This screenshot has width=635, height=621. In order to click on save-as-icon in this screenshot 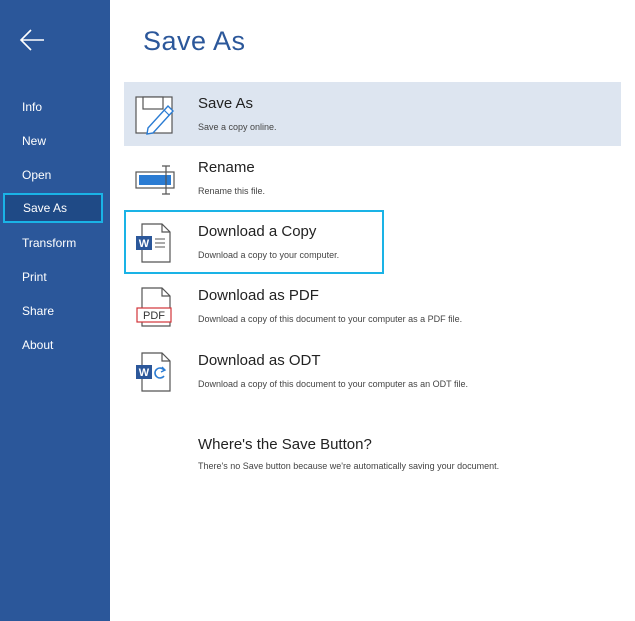, I will do `click(155, 115)`.